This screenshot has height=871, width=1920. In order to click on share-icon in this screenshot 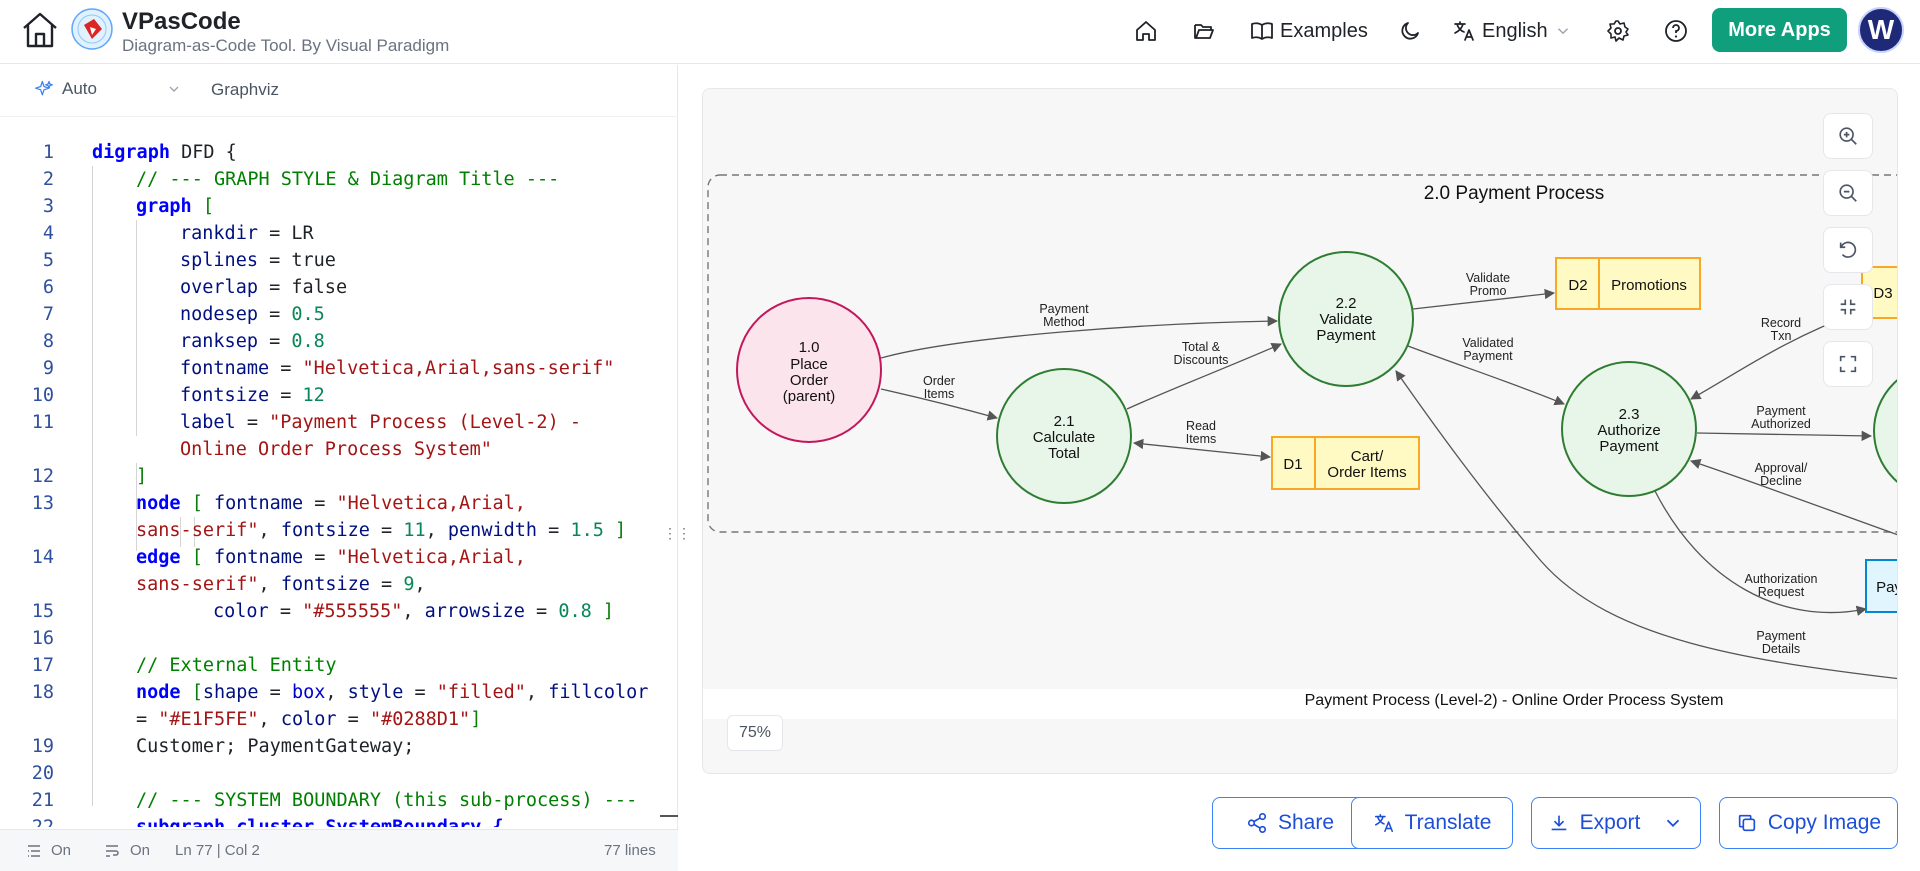, I will do `click(1257, 823)`.